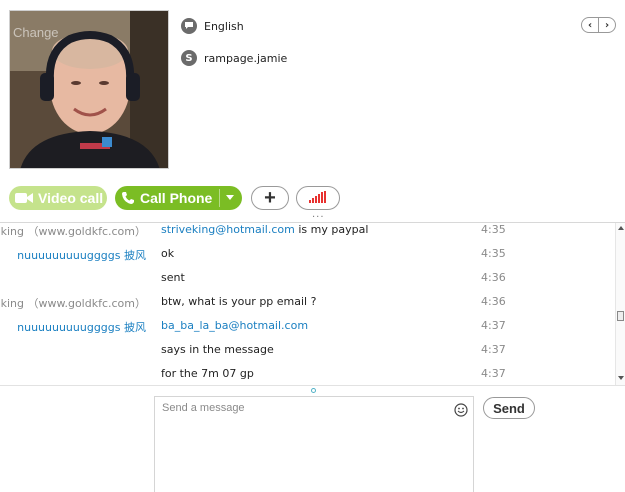 This screenshot has height=492, width=625. I want to click on message-body: btw, what is your pp email ?, so click(238, 301).